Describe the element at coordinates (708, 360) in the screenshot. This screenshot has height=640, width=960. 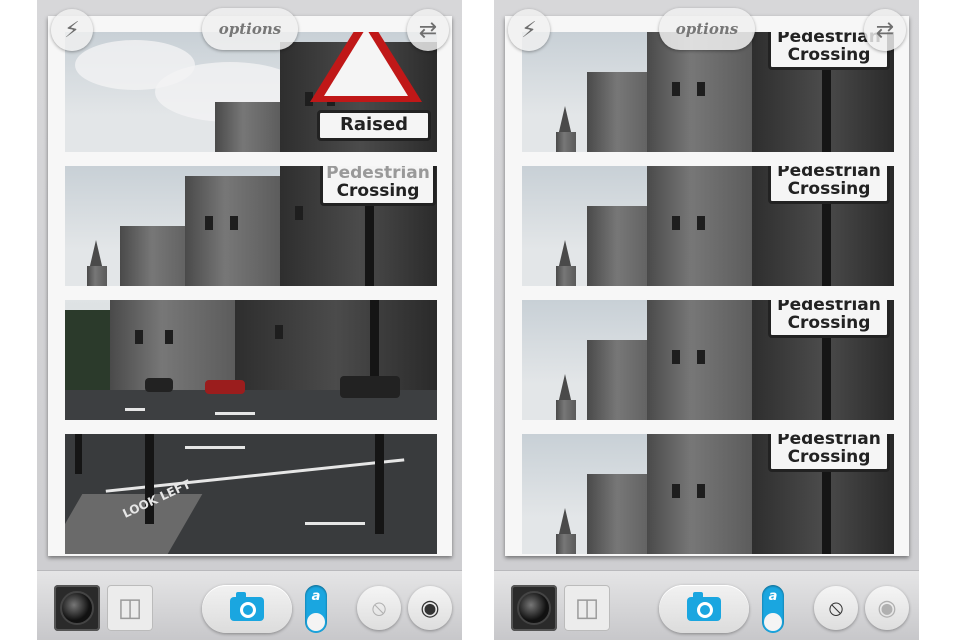
I see `photo-strip-3: Pedestrian Crossing` at that location.